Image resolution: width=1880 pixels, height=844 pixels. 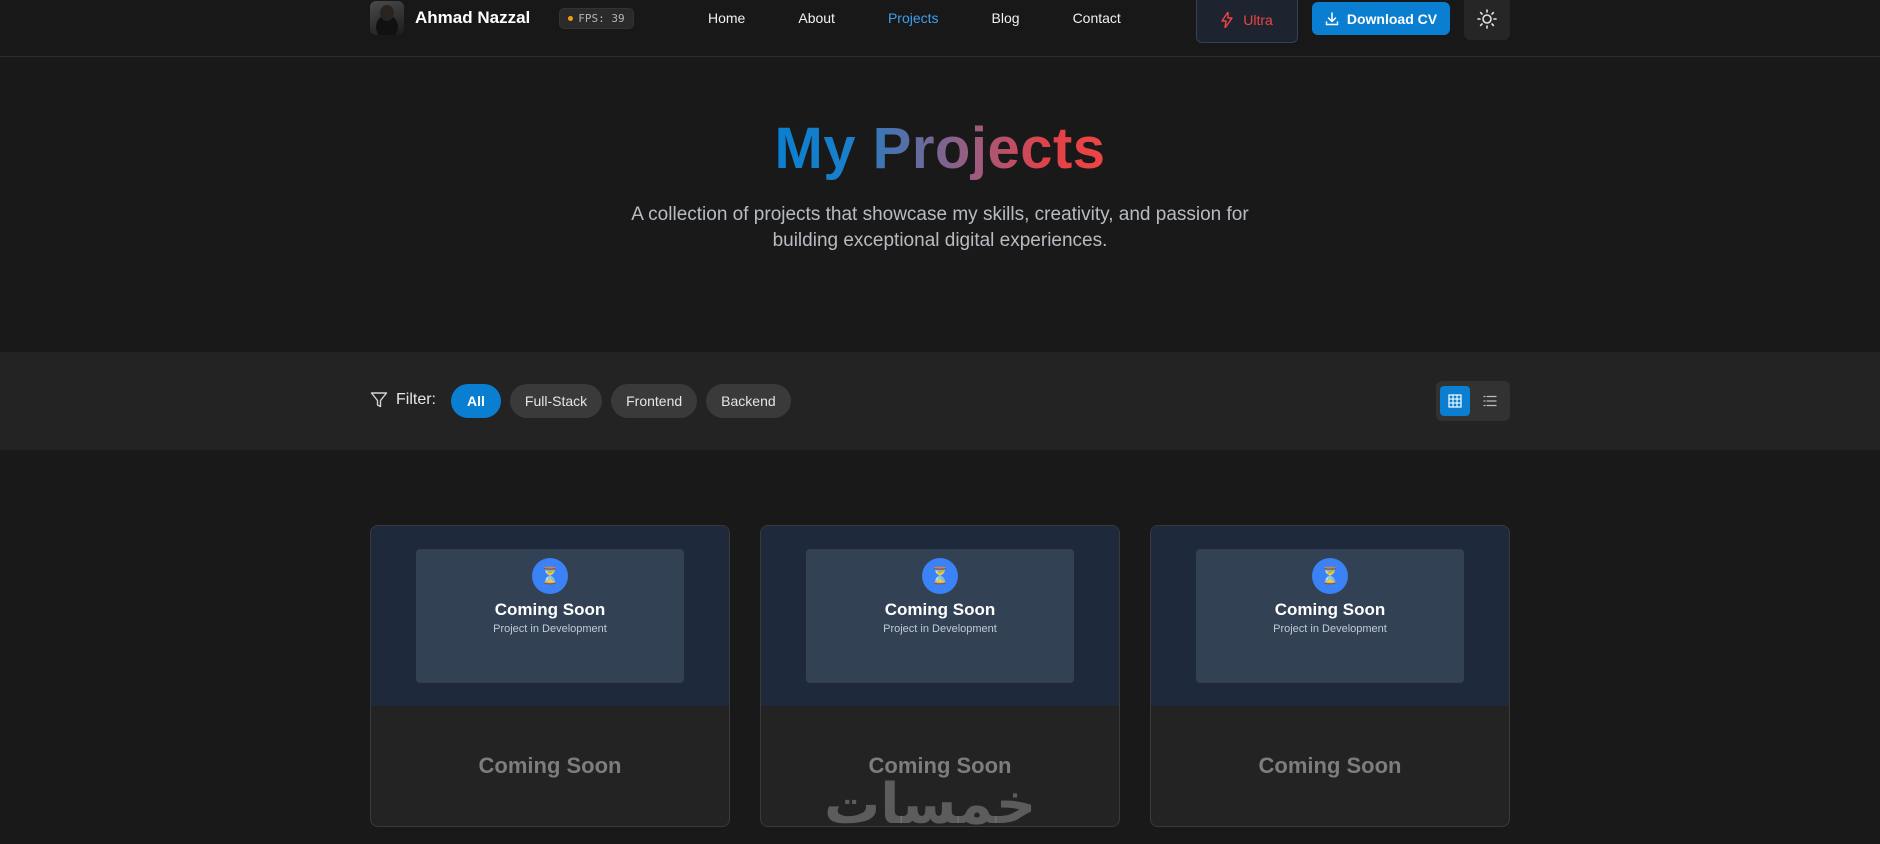 What do you see at coordinates (556, 401) in the screenshot?
I see `filter-chip-full-stack: Full-Stack` at bounding box center [556, 401].